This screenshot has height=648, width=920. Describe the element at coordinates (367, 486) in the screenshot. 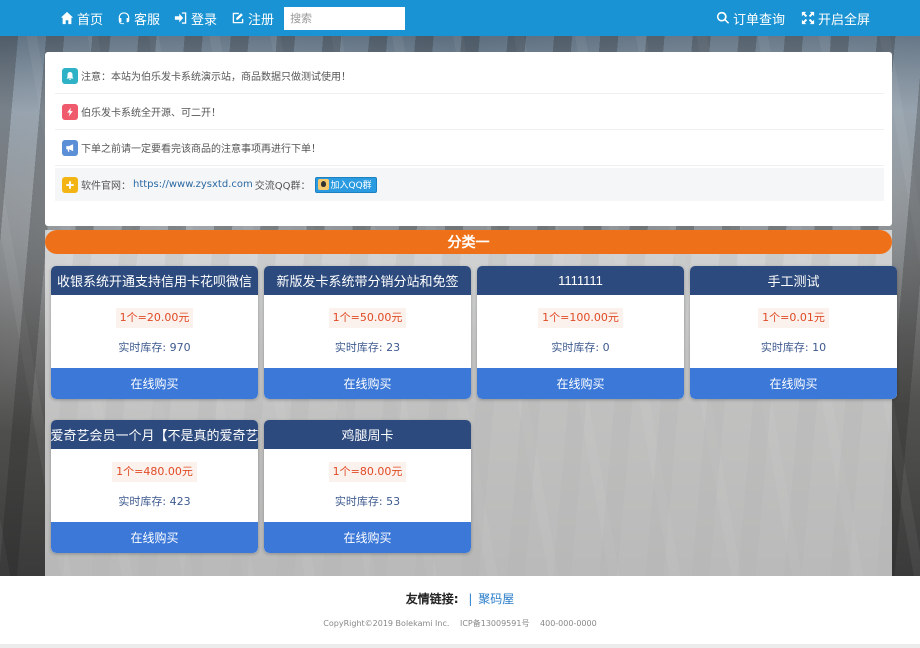

I see `product-card: 鸡腿周卡 1个=80.00元 实时库存: 53 在线购买` at that location.